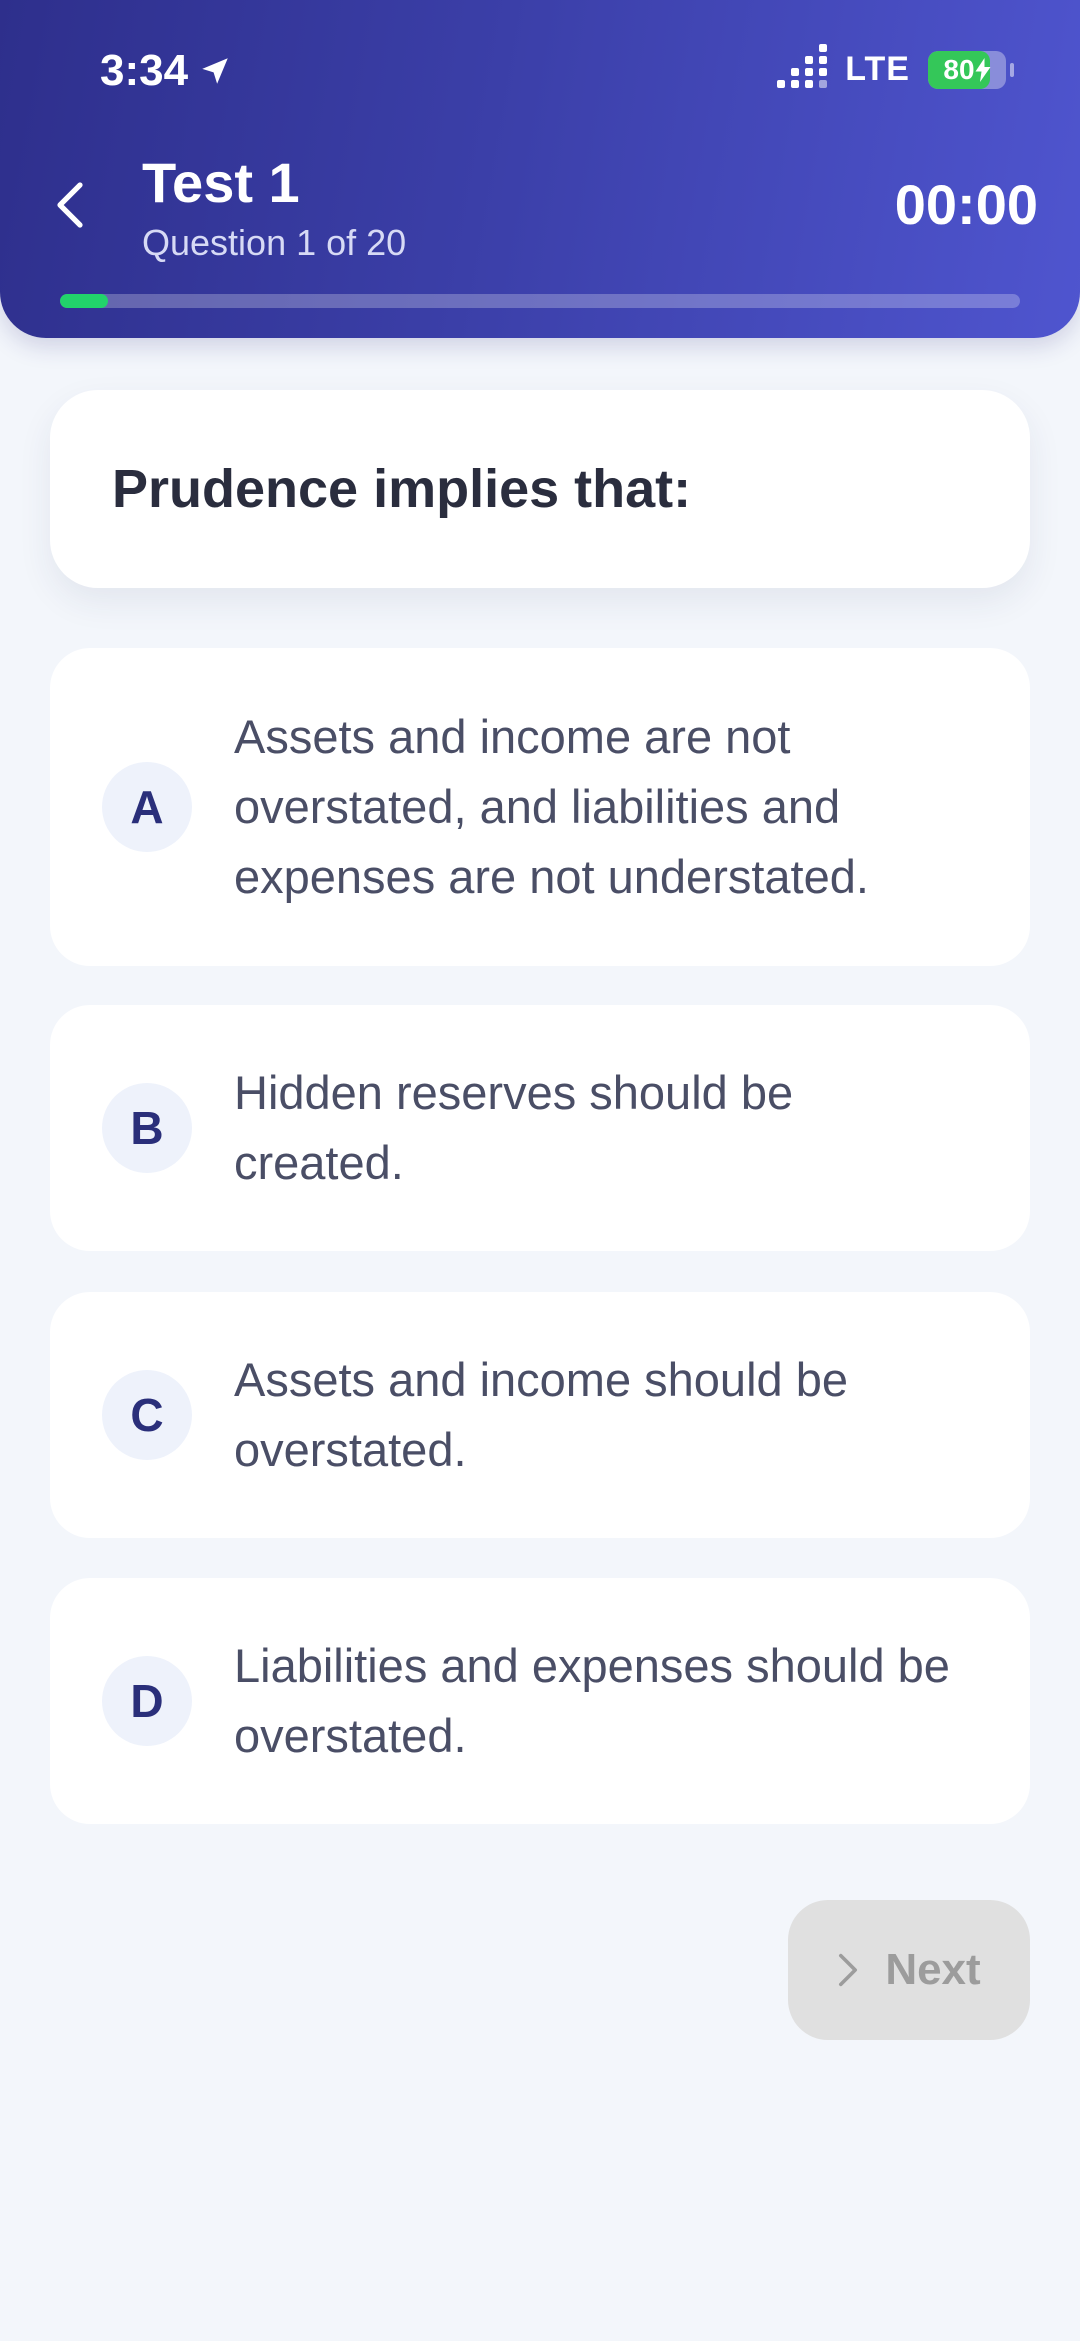  What do you see at coordinates (215, 71) in the screenshot?
I see `location-arrow-icon` at bounding box center [215, 71].